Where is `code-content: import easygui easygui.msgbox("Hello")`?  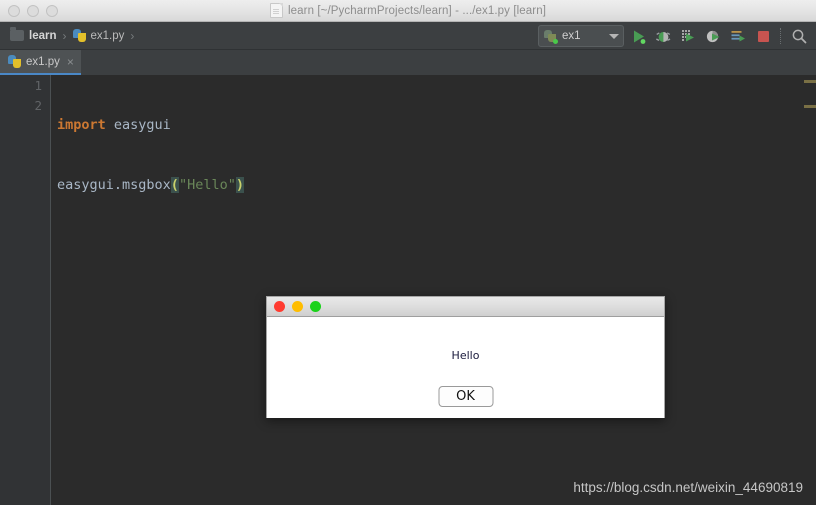
code-content: import easygui easygui.msgbox("Hello") is located at coordinates (150, 155).